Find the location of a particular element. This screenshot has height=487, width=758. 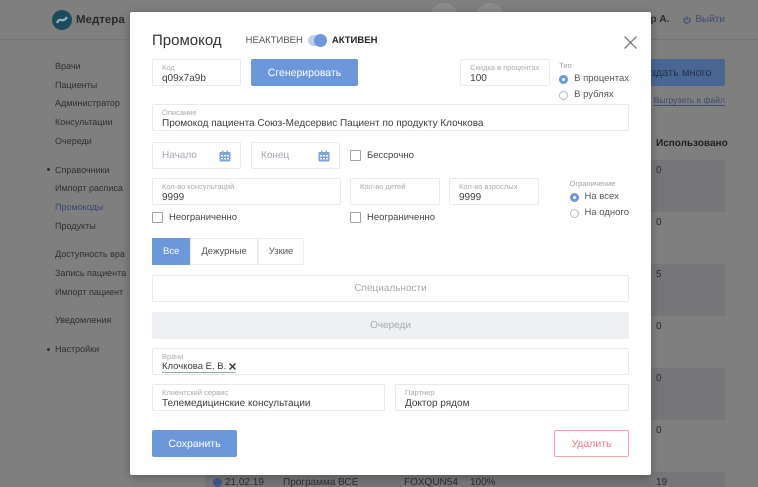

inactive-label: НЕАКТИВЕН is located at coordinates (274, 40).